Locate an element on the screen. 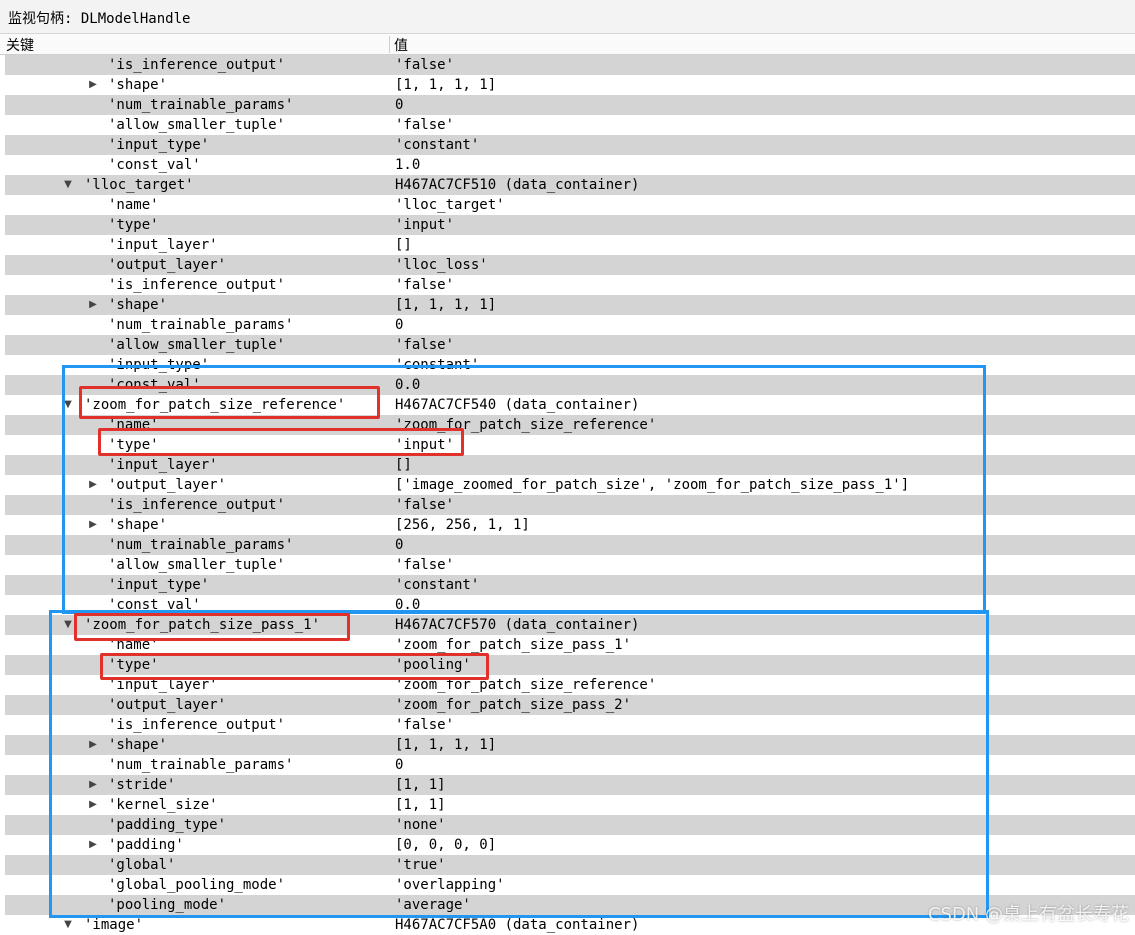 The width and height of the screenshot is (1135, 935). column-header-key: 关键 is located at coordinates (20, 45).